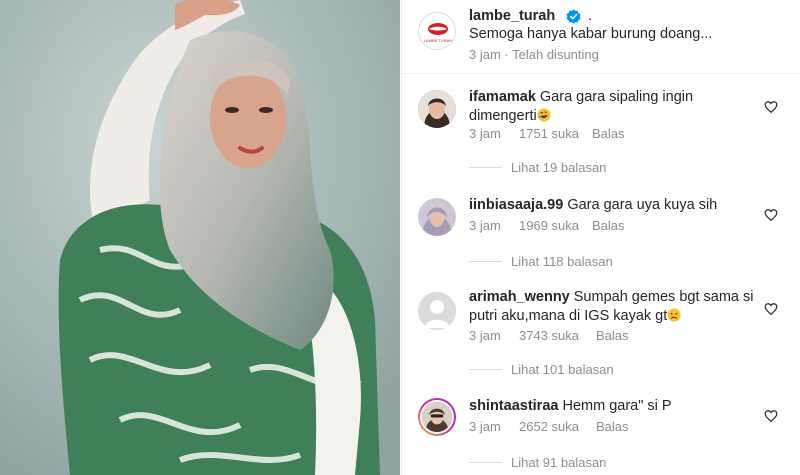 The height and width of the screenshot is (475, 800). What do you see at coordinates (562, 261) in the screenshot?
I see `view-replies-label: Lihat 118 balasan` at bounding box center [562, 261].